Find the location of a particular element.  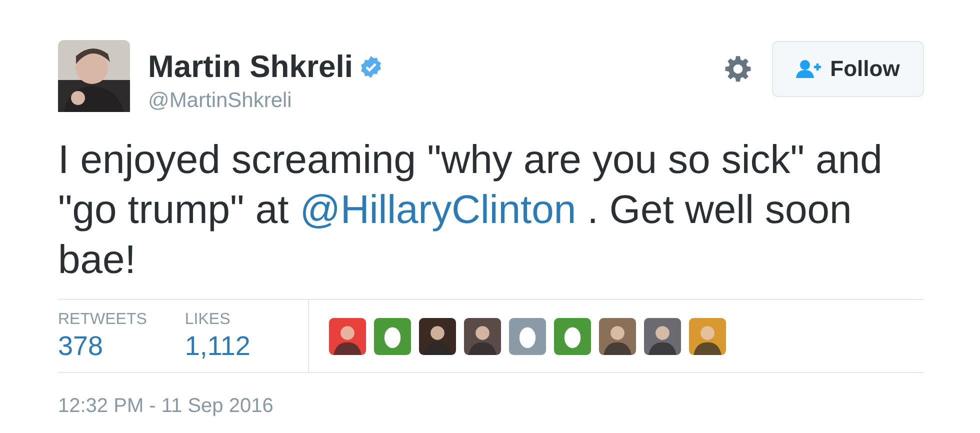

stat-label: RETWEETS is located at coordinates (102, 319).